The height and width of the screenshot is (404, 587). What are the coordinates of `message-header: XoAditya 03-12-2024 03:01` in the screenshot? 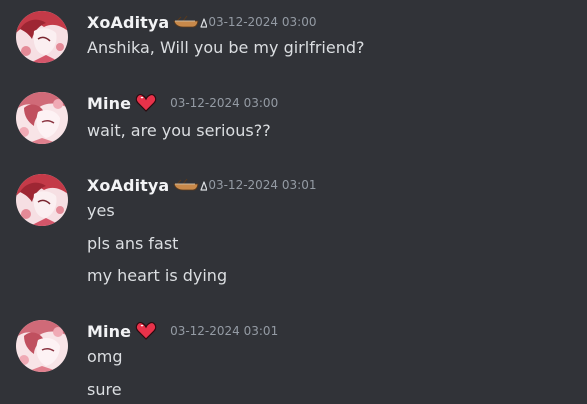 It's located at (201, 185).